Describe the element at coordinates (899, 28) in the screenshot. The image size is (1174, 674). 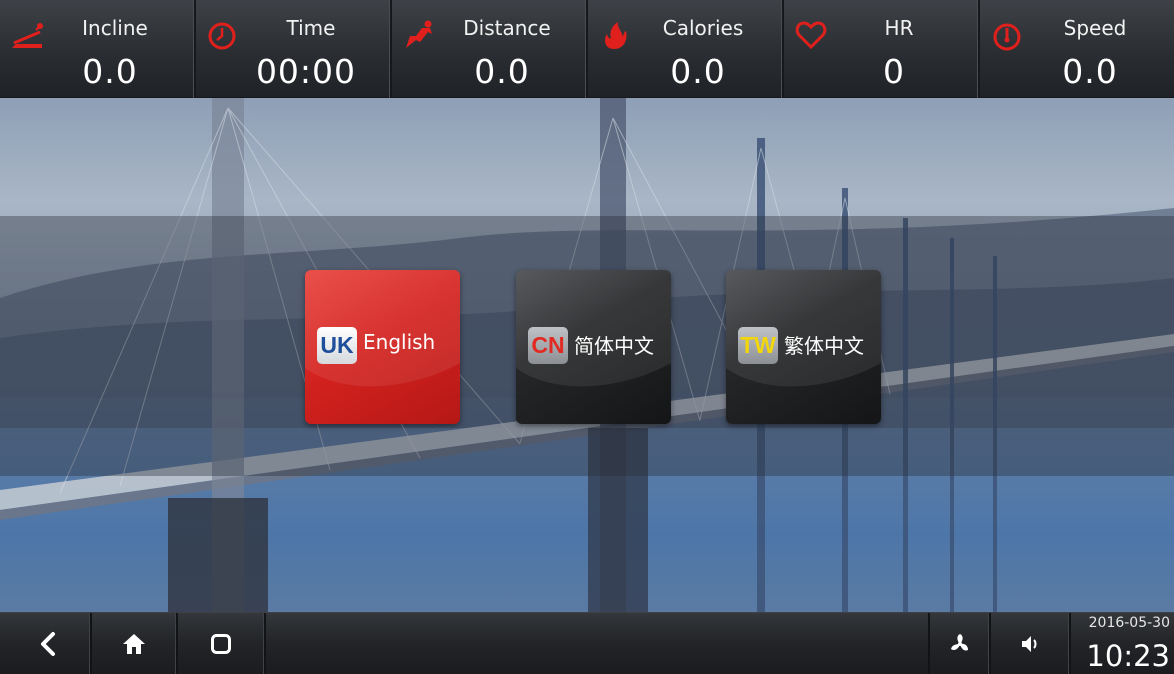
I see `metric-label: HR` at that location.